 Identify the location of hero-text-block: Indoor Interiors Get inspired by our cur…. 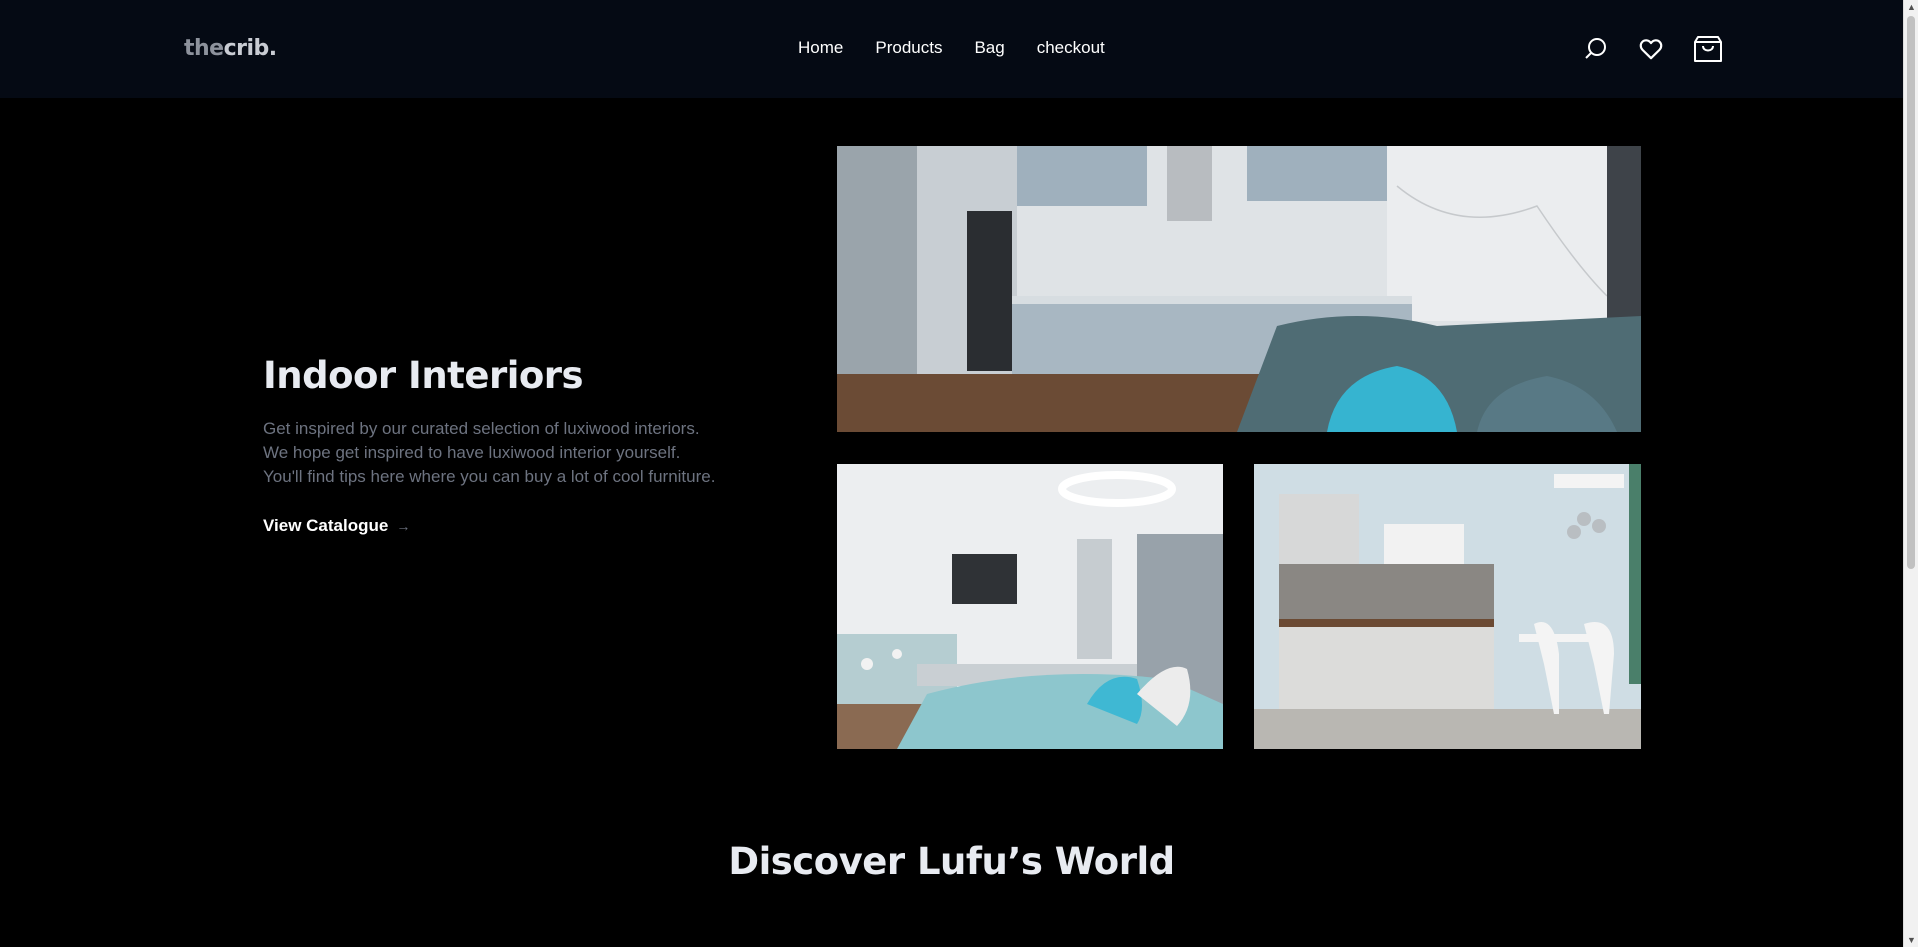
(513, 421).